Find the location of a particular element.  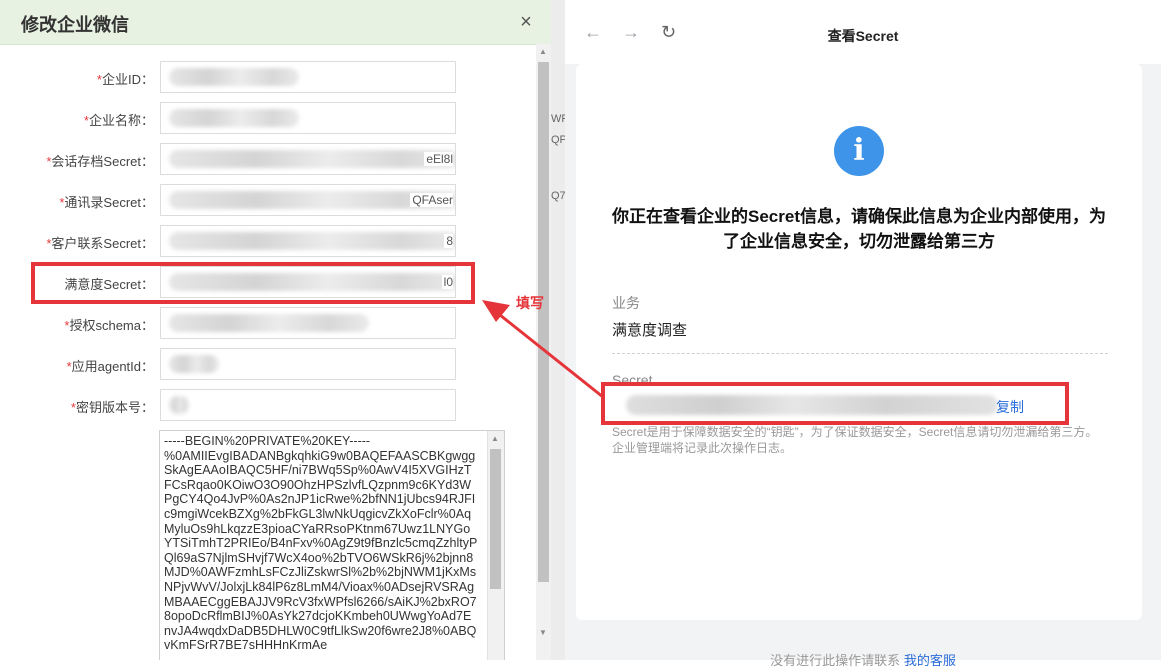

form-row: *密钥版本号： is located at coordinates (230, 405).